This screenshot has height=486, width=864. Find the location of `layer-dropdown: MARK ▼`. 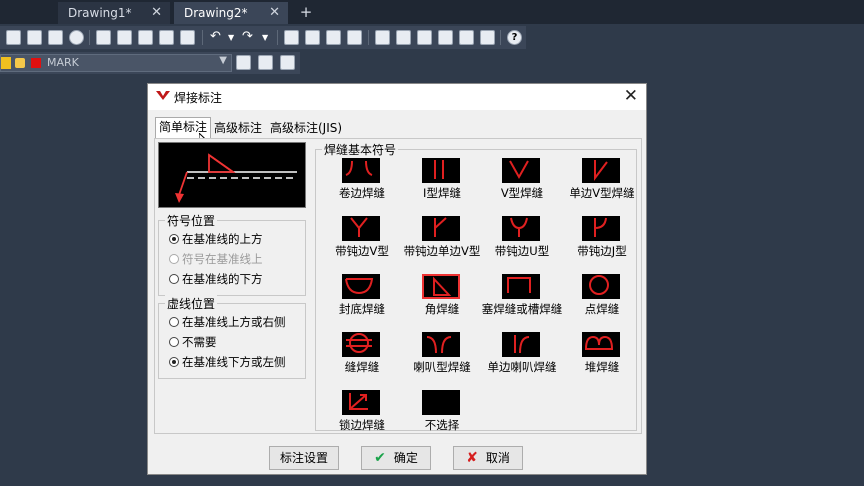

layer-dropdown: MARK ▼ is located at coordinates (116, 63).